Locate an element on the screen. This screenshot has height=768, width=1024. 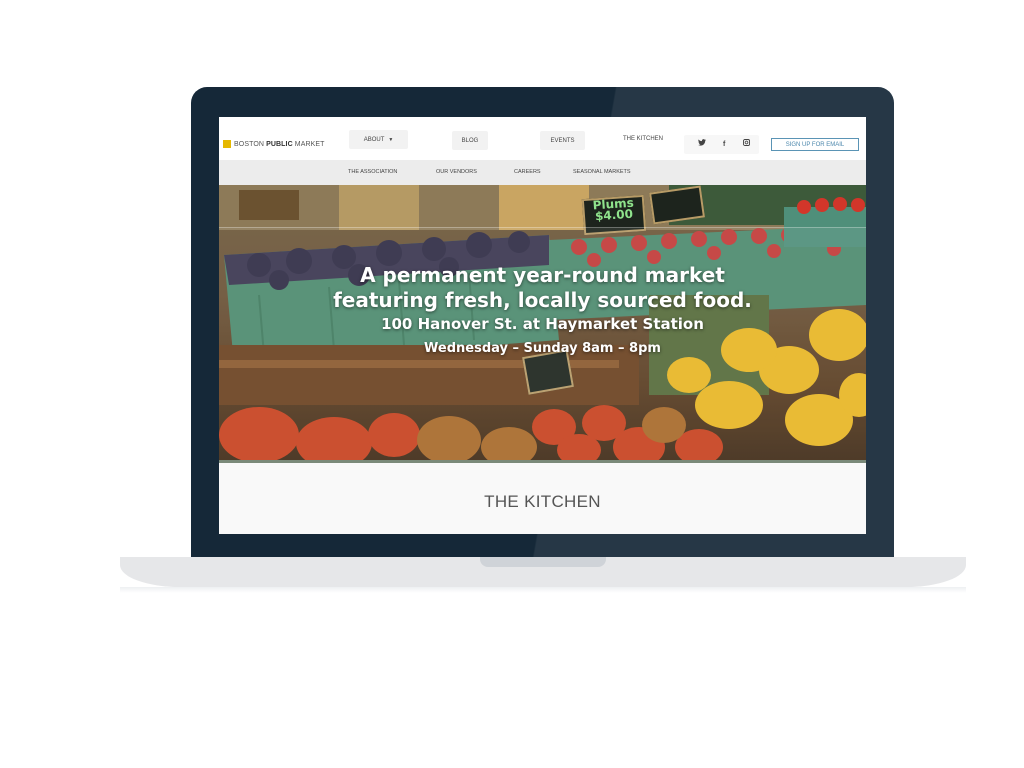
nav-events-label: EVENTS is located at coordinates (562, 140).